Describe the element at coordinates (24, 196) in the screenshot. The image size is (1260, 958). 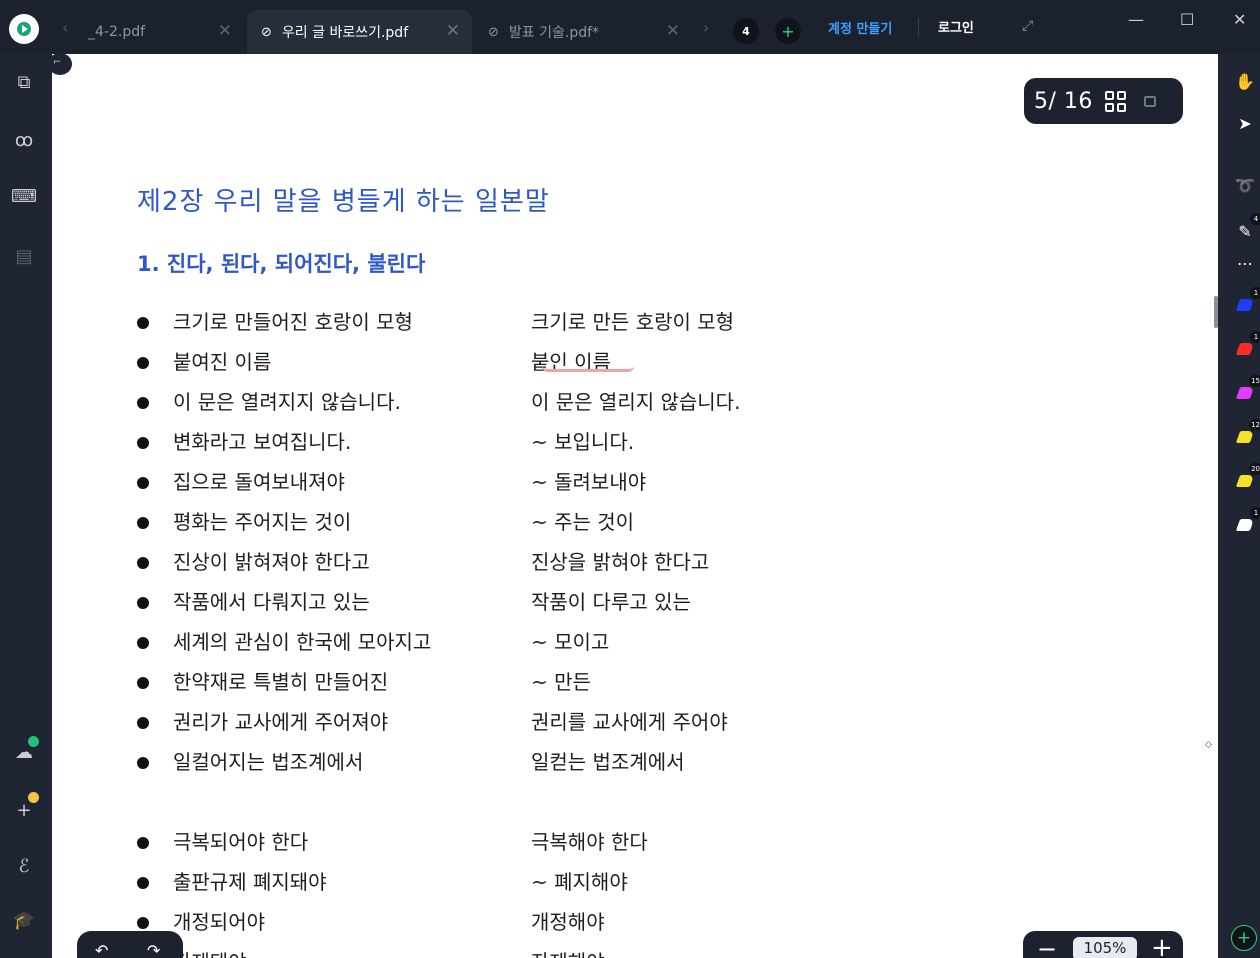
I see `comment-icon: ⌨` at that location.